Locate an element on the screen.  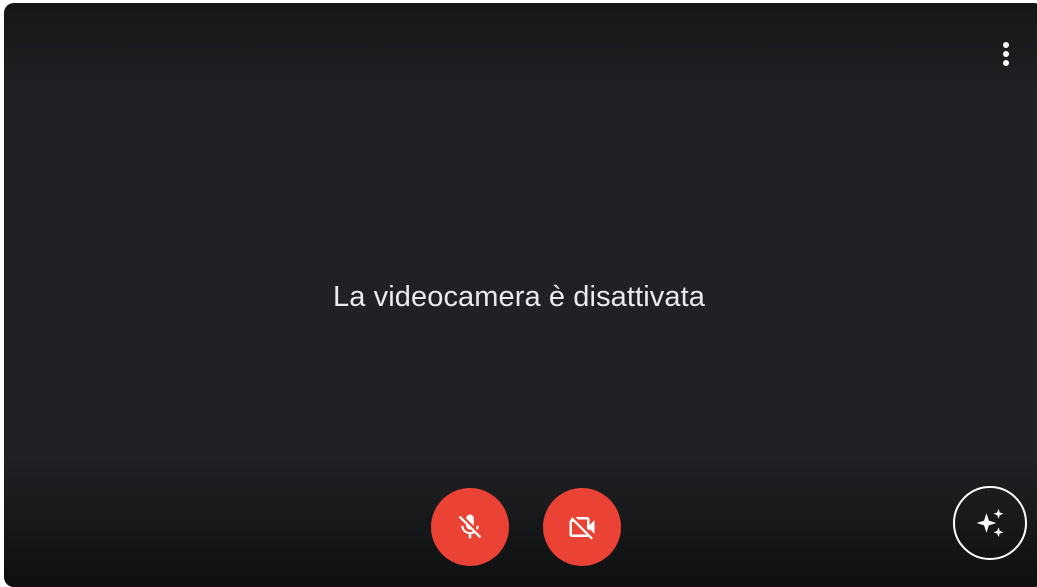
microphone-toggle-button is located at coordinates (470, 527).